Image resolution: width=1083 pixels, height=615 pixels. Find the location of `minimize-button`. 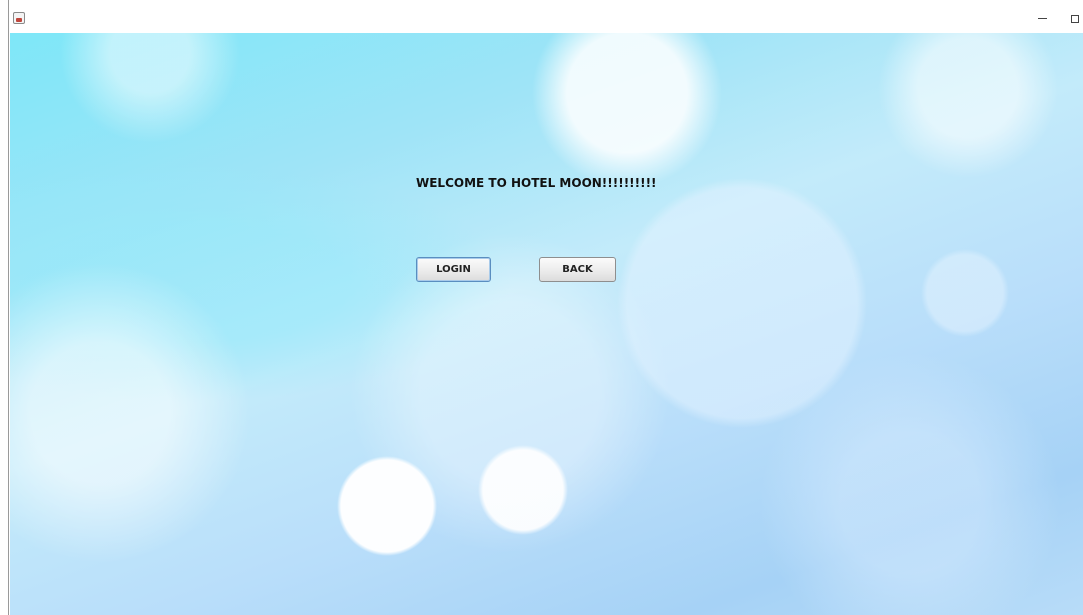

minimize-button is located at coordinates (1042, 19).